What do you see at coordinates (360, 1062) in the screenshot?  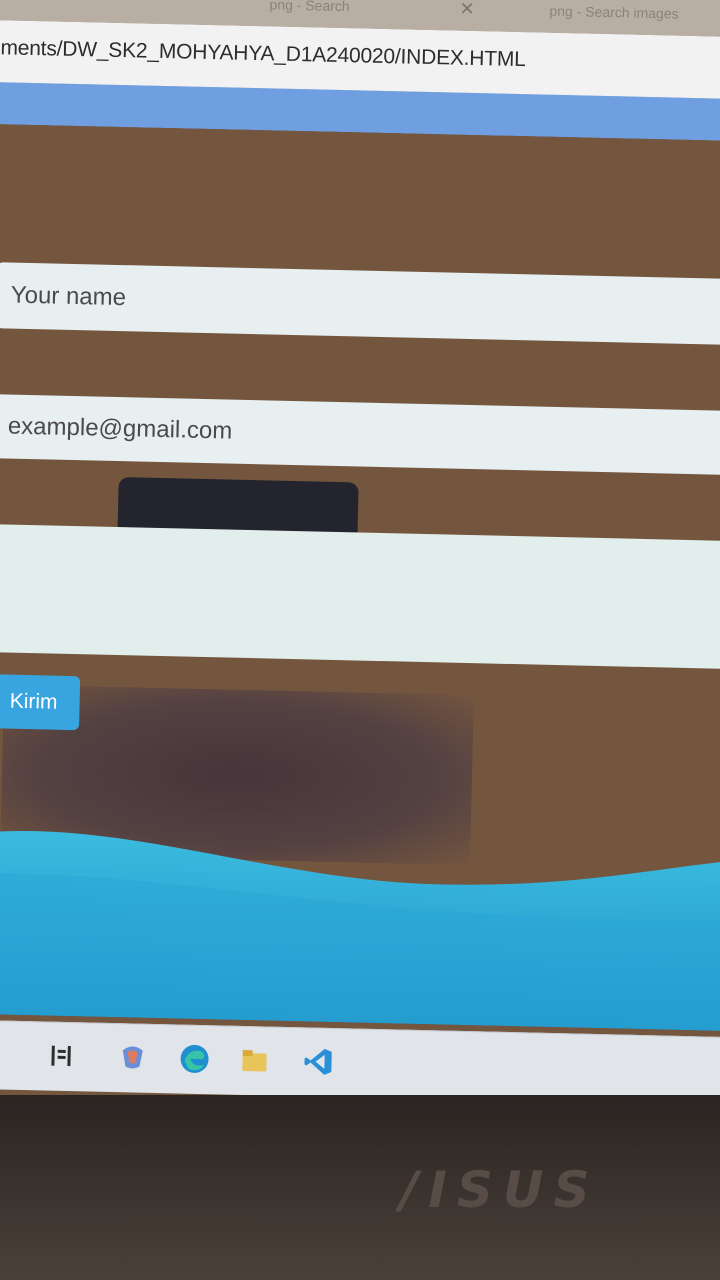 I see `taskbar` at bounding box center [360, 1062].